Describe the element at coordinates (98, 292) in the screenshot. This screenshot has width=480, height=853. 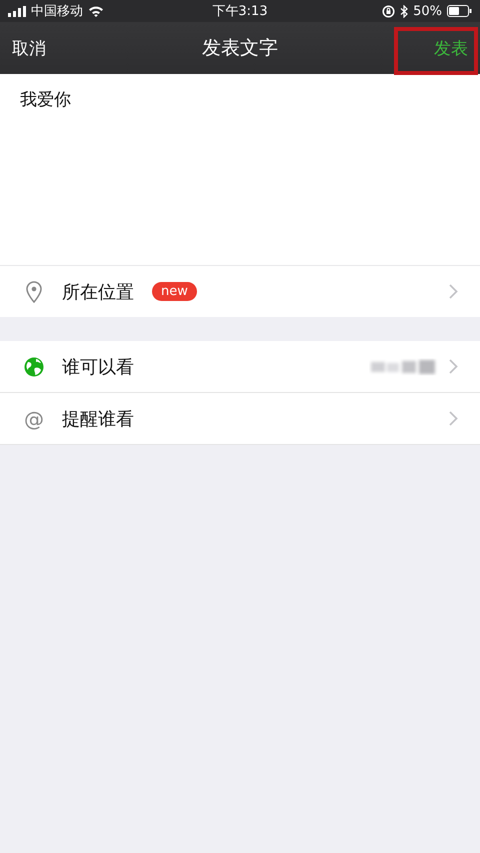
I see `location-label: 所在位置` at that location.